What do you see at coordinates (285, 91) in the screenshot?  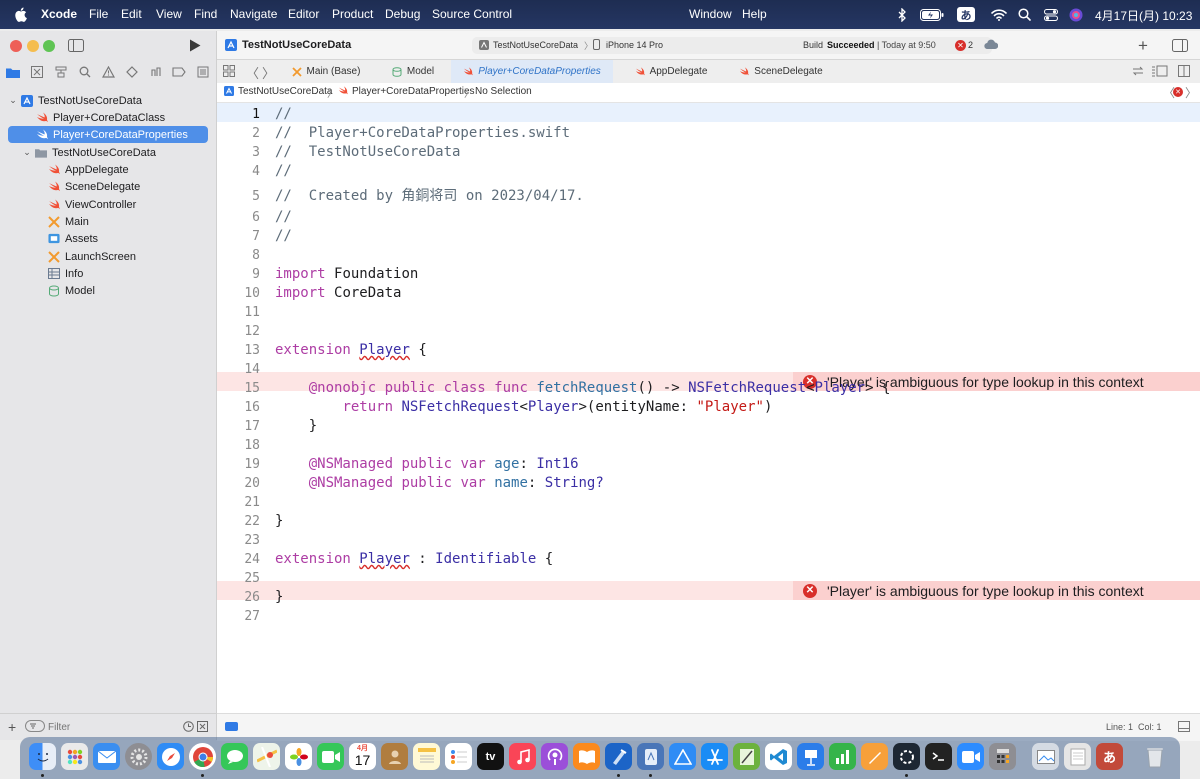 I see `jump-bar-project: TestNotUseCoreData` at bounding box center [285, 91].